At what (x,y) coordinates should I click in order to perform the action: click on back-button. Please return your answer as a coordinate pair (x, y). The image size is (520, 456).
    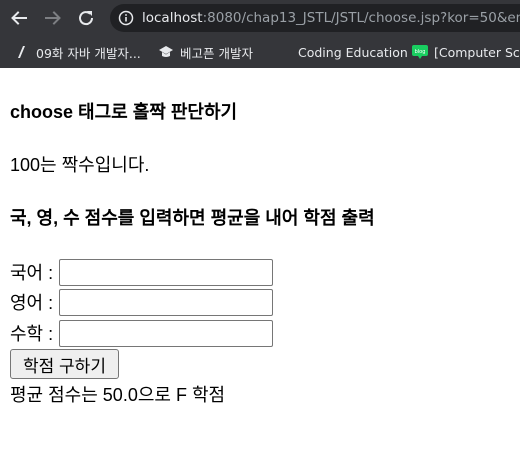
    Looking at the image, I should click on (19, 18).